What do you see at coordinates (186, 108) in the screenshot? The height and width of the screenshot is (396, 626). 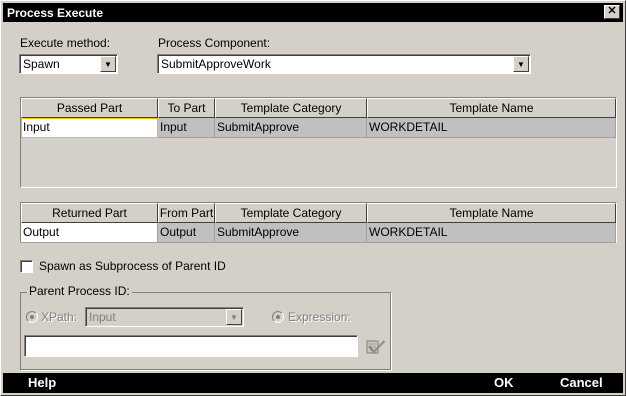 I see `column-header: To Part` at bounding box center [186, 108].